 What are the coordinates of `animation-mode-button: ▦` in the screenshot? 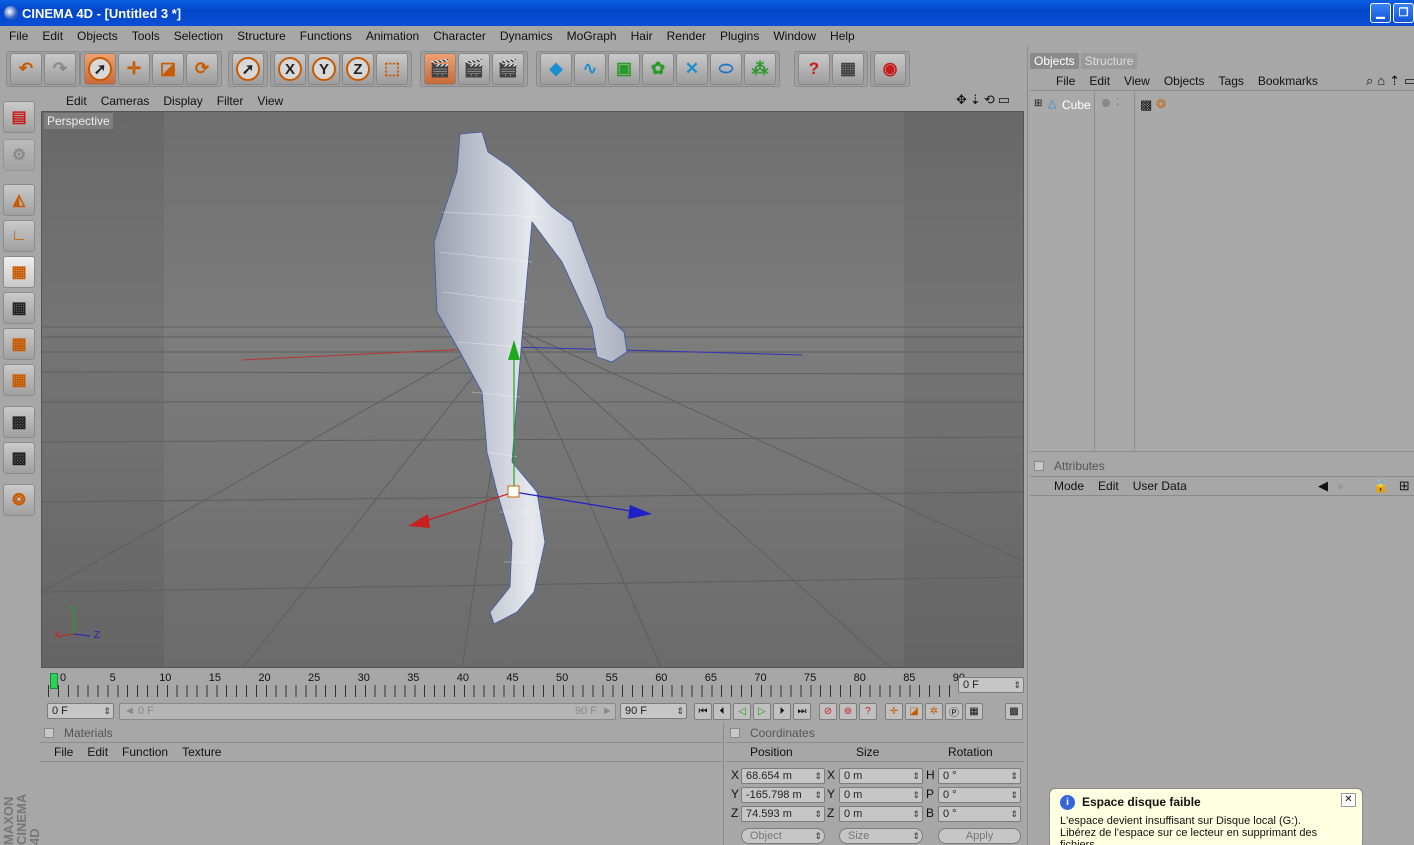 It's located at (19, 380).